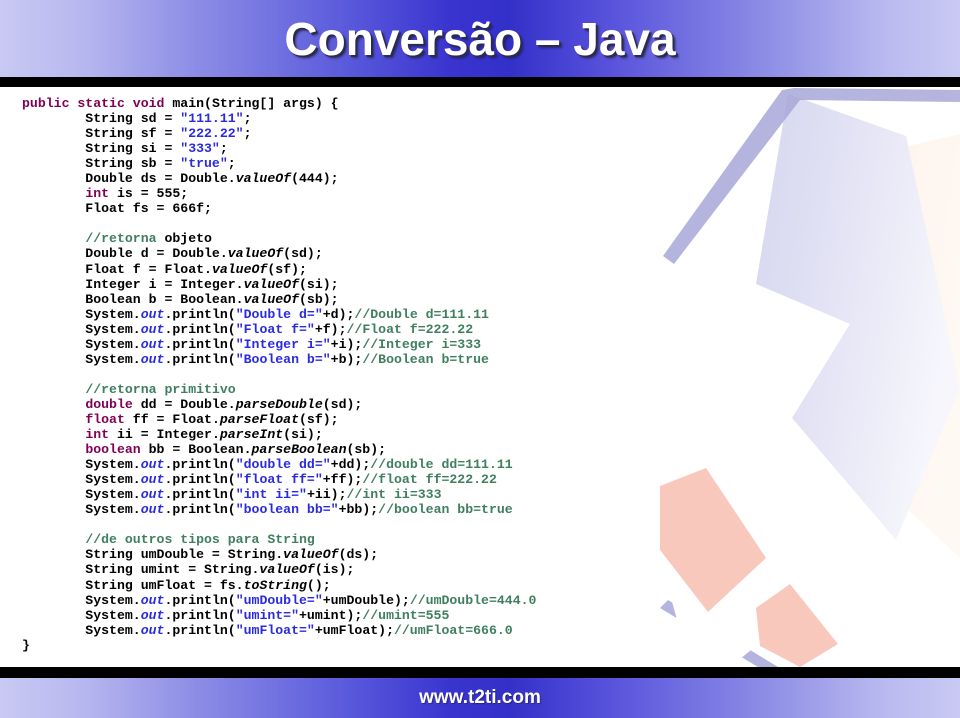 The height and width of the screenshot is (718, 960). What do you see at coordinates (141, 570) in the screenshot?
I see `code-token-pl: String umint = String.` at bounding box center [141, 570].